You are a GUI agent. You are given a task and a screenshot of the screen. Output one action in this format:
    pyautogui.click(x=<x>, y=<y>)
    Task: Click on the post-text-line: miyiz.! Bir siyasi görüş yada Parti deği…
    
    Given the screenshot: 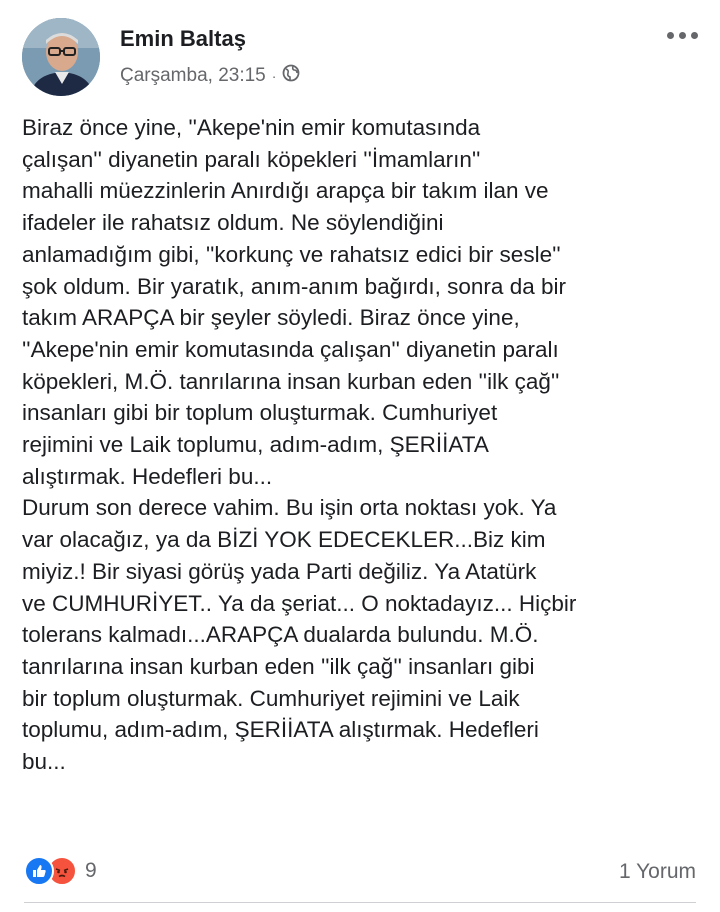 What is the action you would take?
    pyautogui.click(x=279, y=571)
    